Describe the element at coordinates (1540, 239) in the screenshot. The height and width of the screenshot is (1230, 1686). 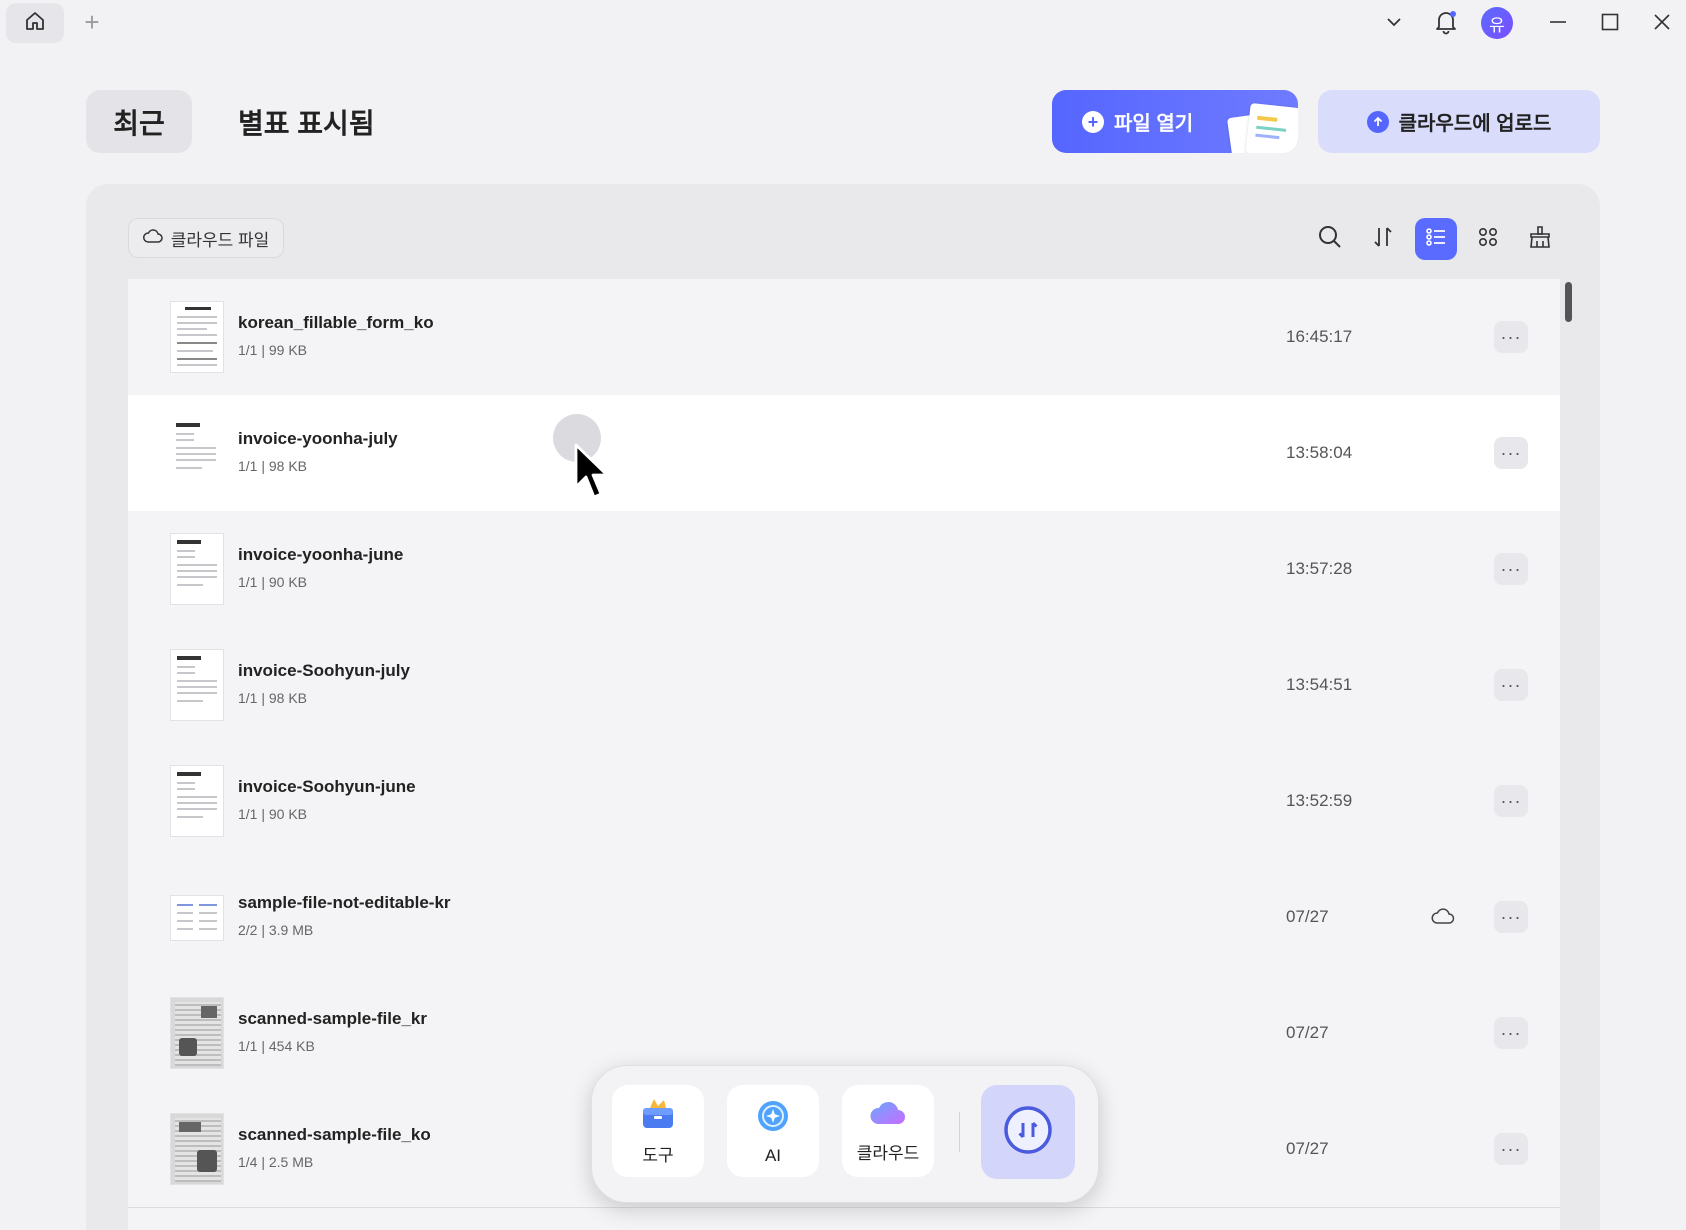
I see `clear-history-button` at that location.